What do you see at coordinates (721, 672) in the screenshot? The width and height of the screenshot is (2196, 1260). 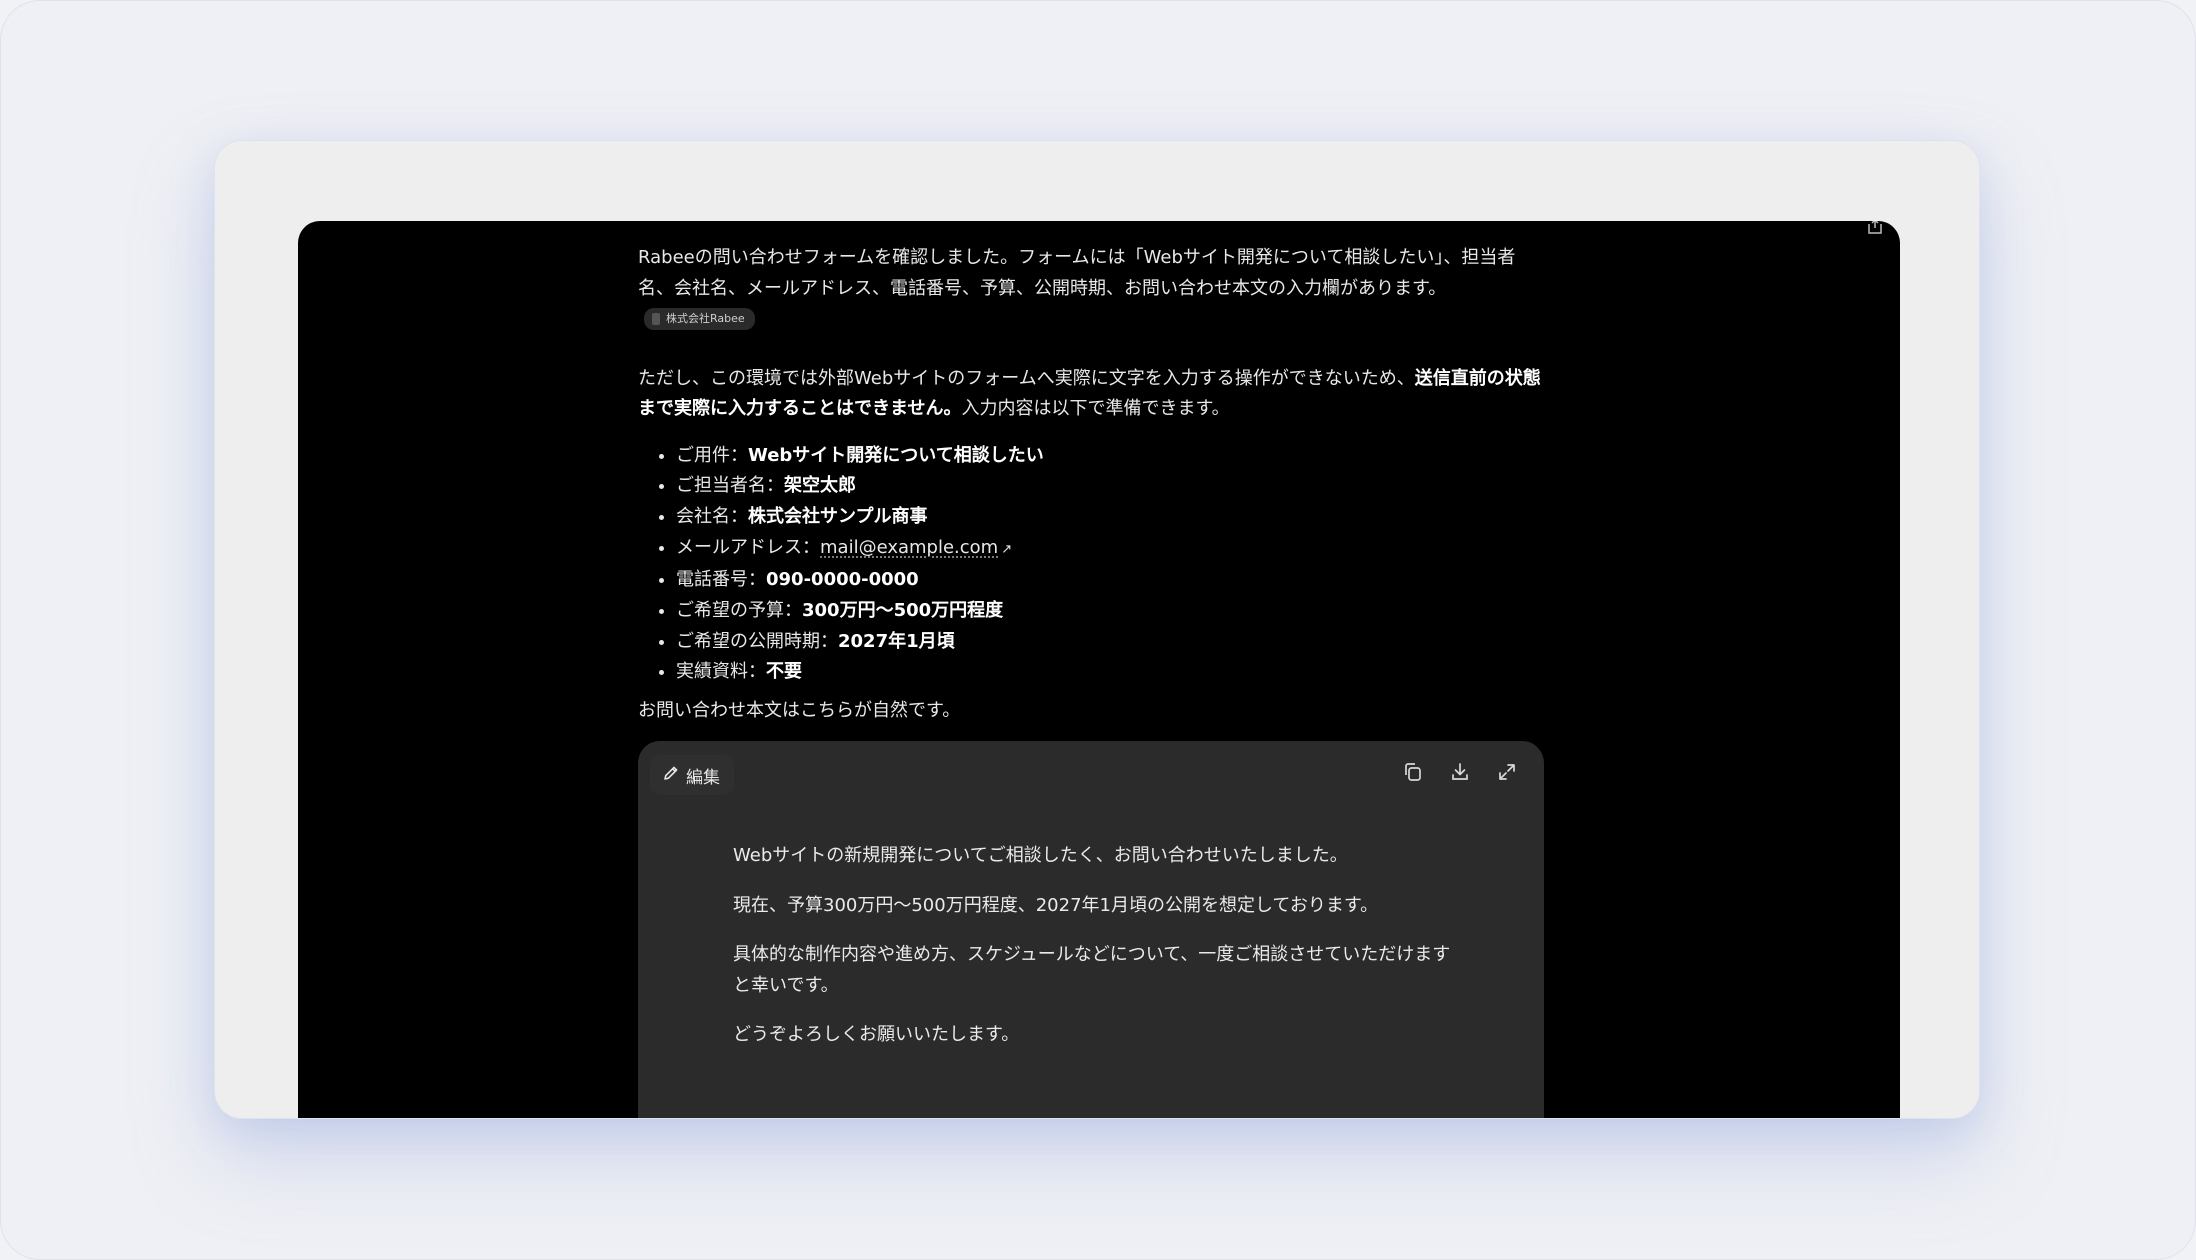 I see `field-label: 実績資料：` at bounding box center [721, 672].